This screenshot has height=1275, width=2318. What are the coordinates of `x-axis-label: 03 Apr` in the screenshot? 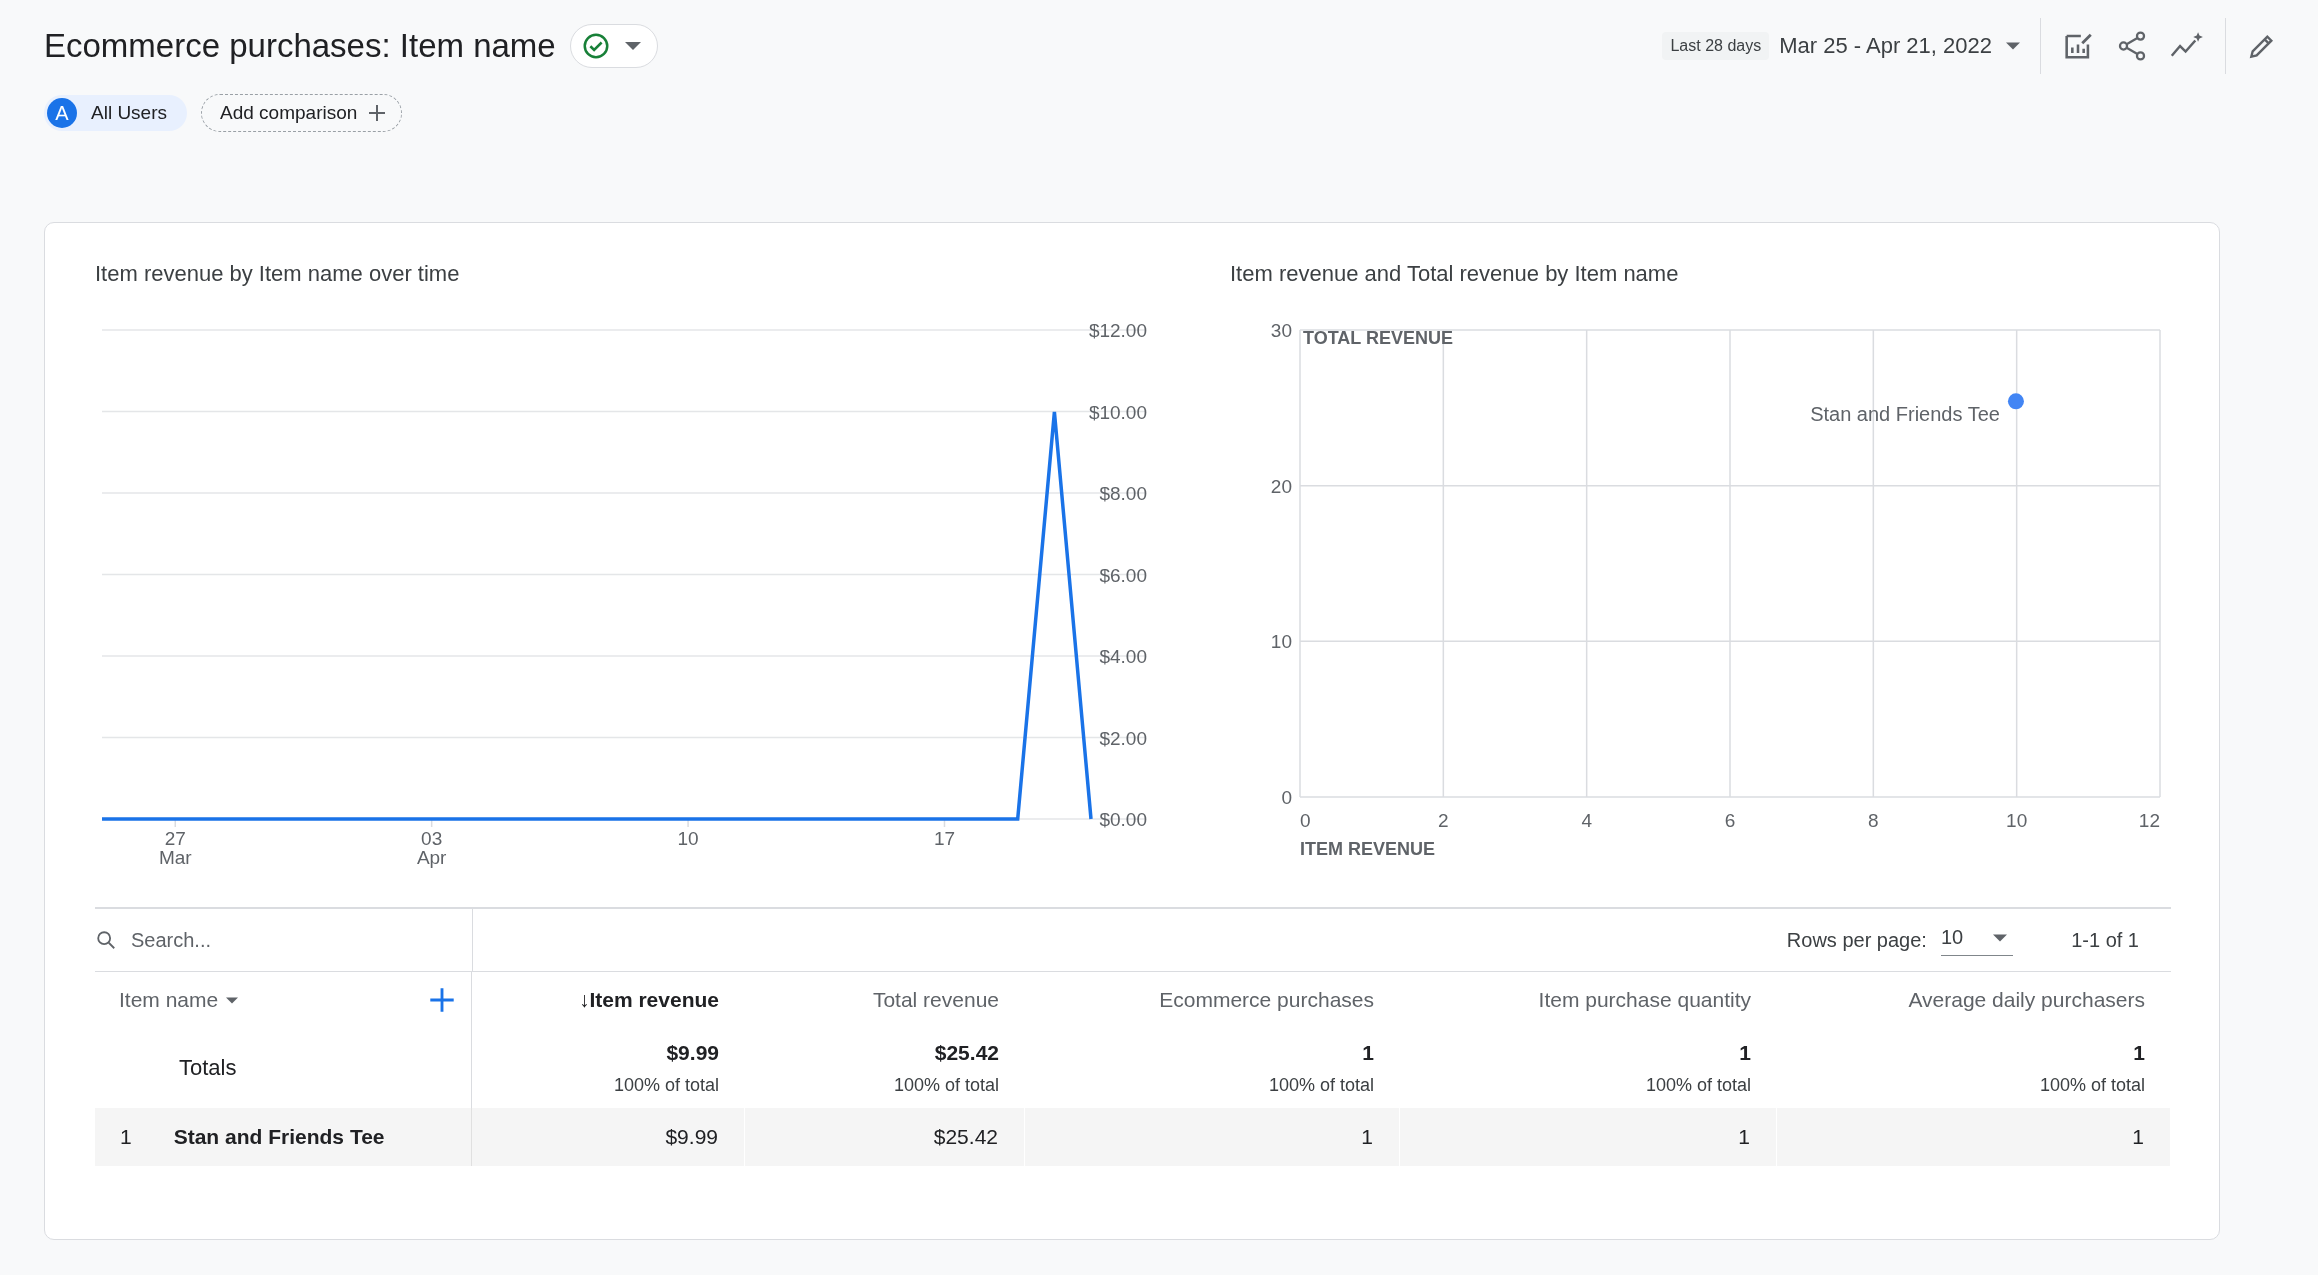 It's located at (431, 848).